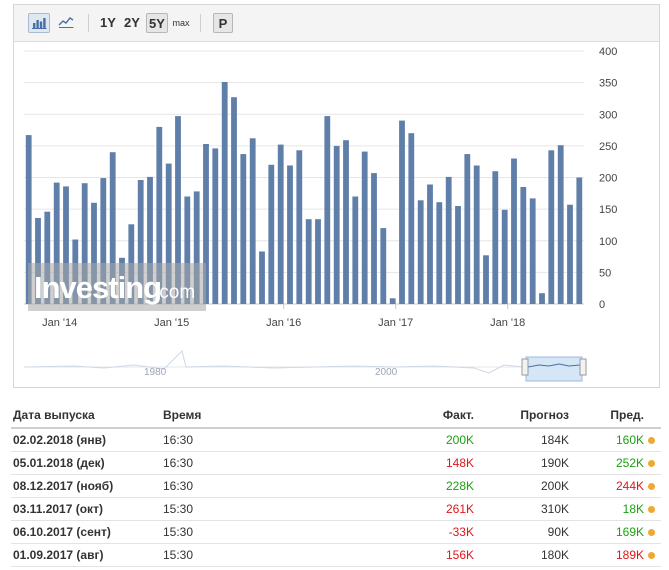 Image resolution: width=669 pixels, height=570 pixels. I want to click on period-5y-button: 5Y, so click(157, 23).